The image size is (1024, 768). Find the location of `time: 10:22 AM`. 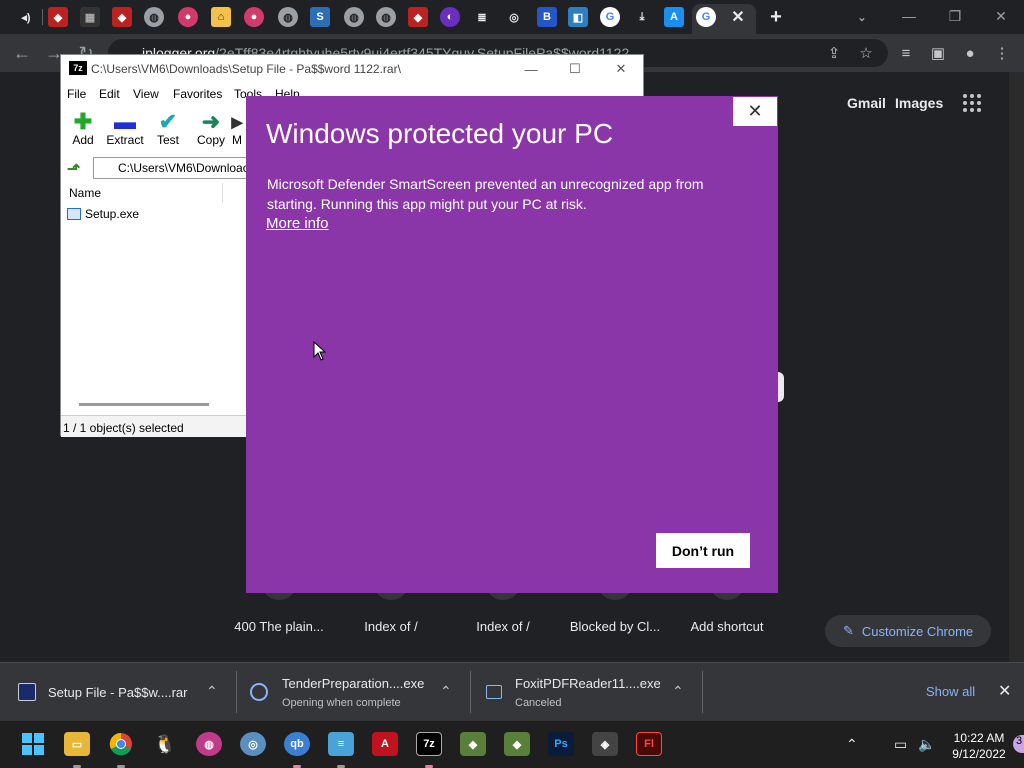

time: 10:22 AM is located at coordinates (979, 738).